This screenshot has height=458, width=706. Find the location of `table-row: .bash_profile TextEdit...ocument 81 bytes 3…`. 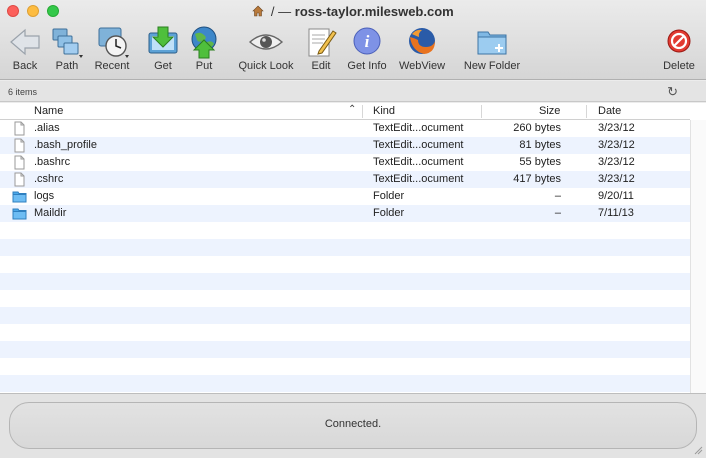

table-row: .bash_profile TextEdit...ocument 81 bytes 3… is located at coordinates (345, 145).